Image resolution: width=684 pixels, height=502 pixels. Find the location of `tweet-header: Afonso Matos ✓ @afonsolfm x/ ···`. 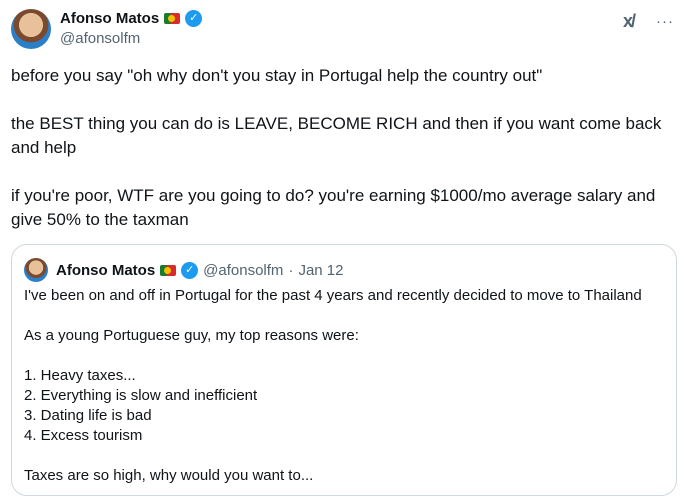

tweet-header: Afonso Matos ✓ @afonsolfm x/ ··· is located at coordinates (342, 31).